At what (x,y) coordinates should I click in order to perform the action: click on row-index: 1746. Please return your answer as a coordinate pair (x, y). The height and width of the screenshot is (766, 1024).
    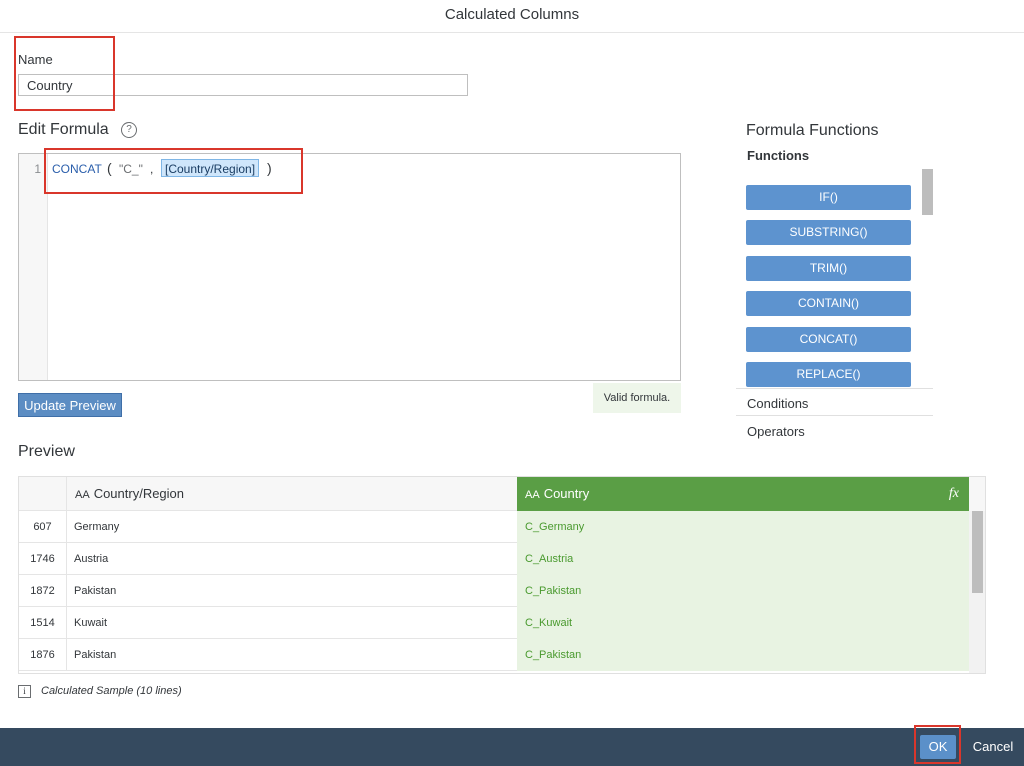
    Looking at the image, I should click on (43, 559).